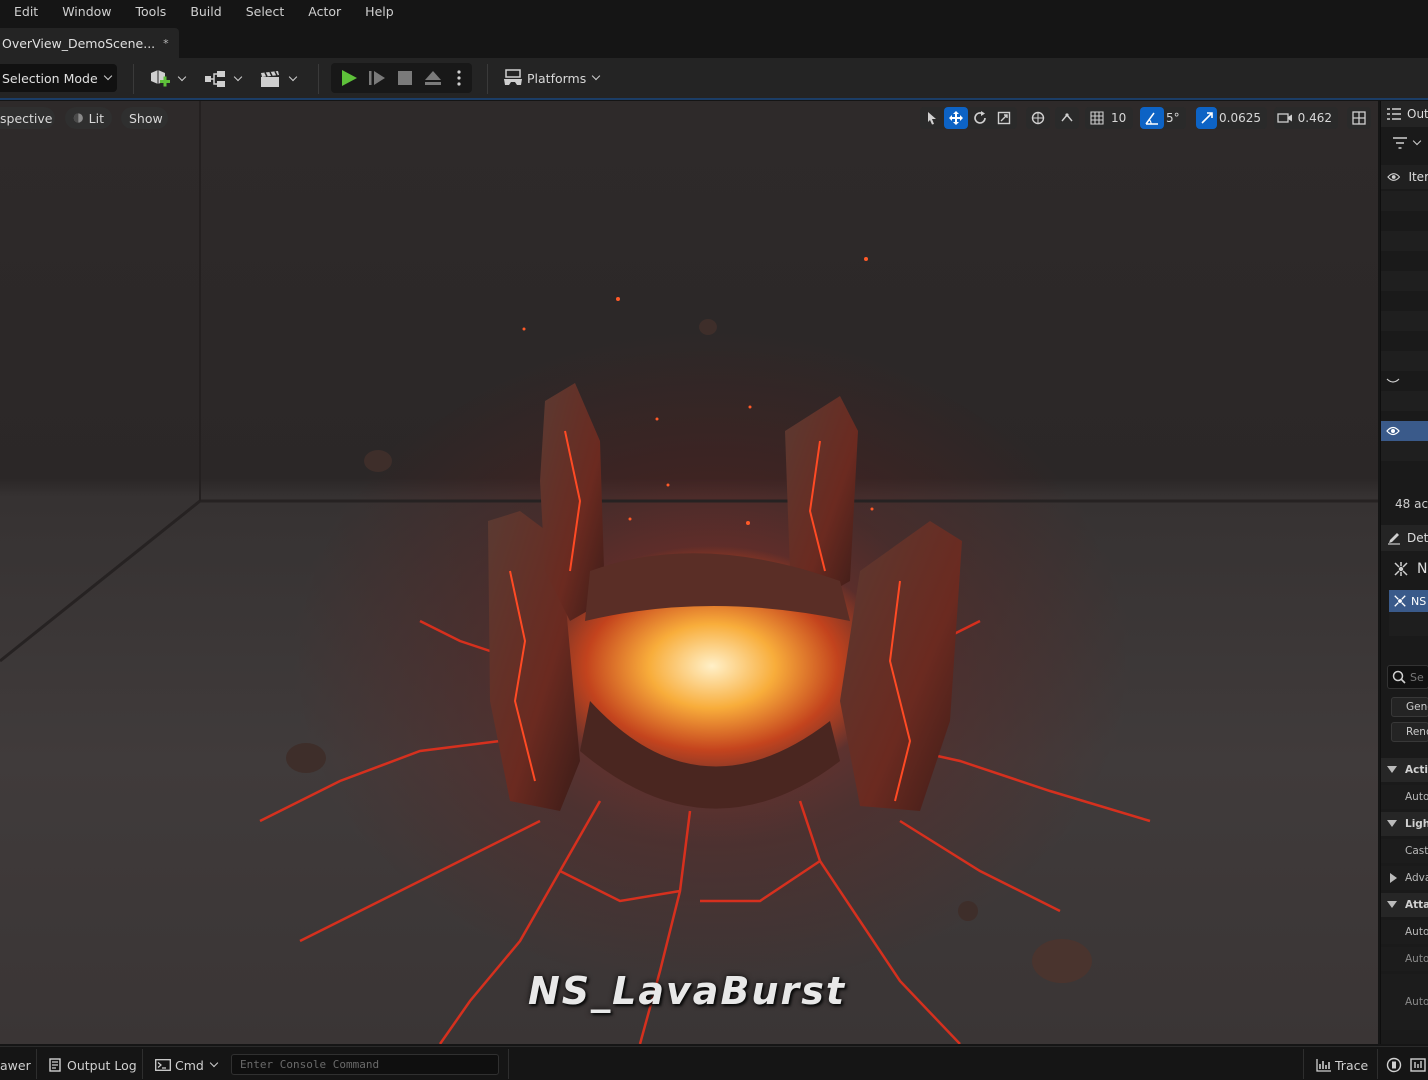 The width and height of the screenshot is (1428, 1080). Describe the element at coordinates (1416, 878) in the screenshot. I see `category-label: Adva` at that location.